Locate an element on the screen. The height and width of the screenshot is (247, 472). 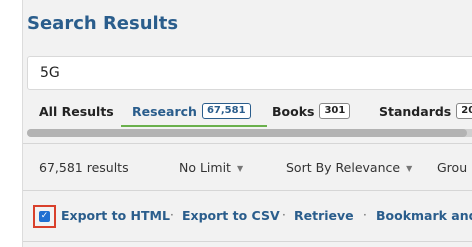
tab-research: Research 67,581 is located at coordinates (191, 111).